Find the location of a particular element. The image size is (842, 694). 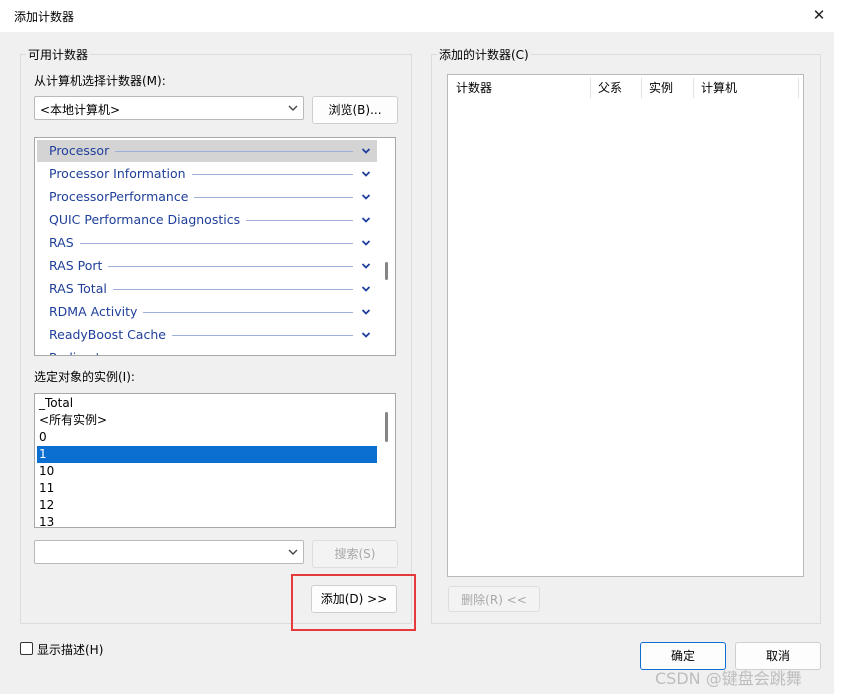

performance-object-item: RAS is located at coordinates (207, 243).